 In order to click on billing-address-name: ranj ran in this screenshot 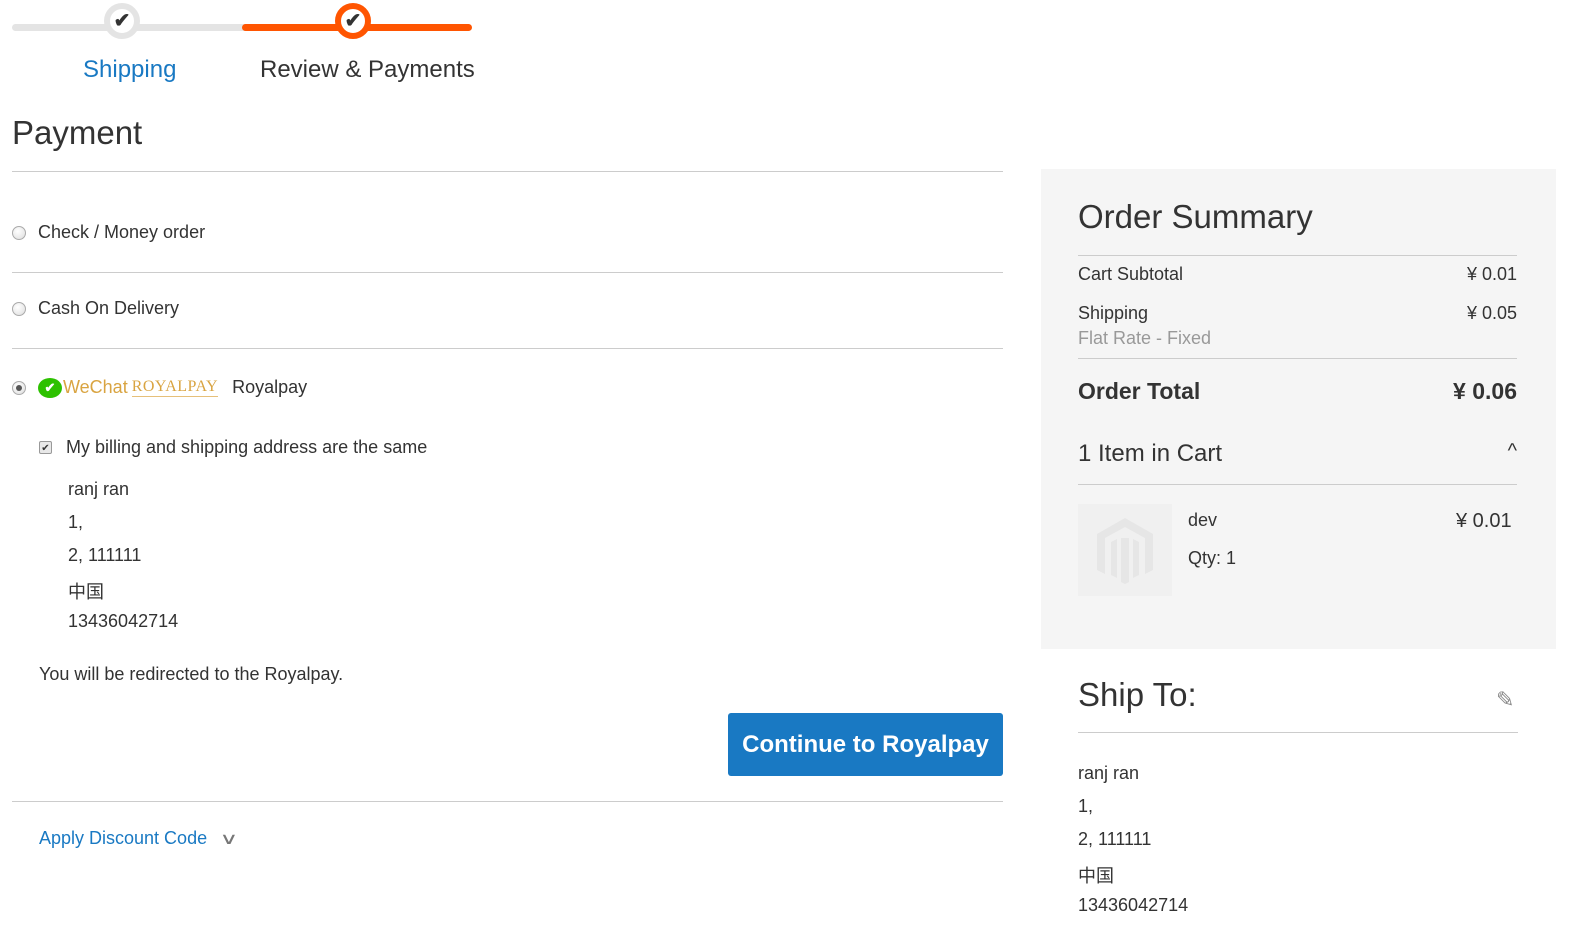, I will do `click(99, 489)`.